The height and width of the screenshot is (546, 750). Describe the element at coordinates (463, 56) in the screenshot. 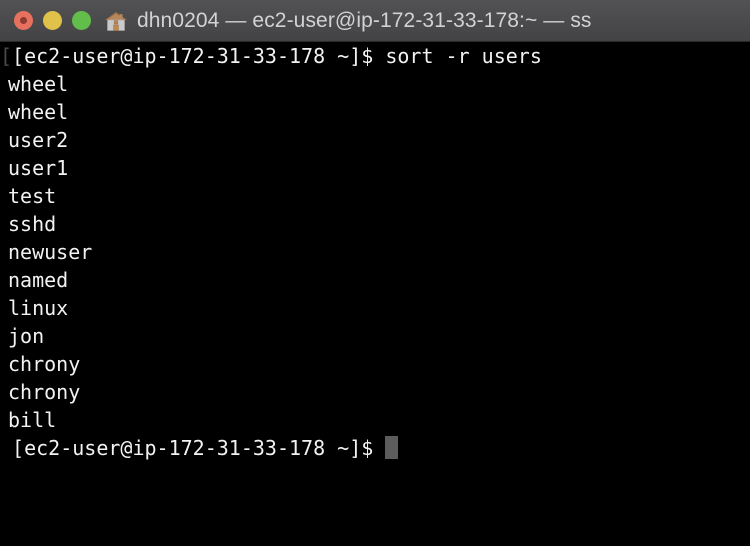

I see `typed-command: sort -r users` at that location.